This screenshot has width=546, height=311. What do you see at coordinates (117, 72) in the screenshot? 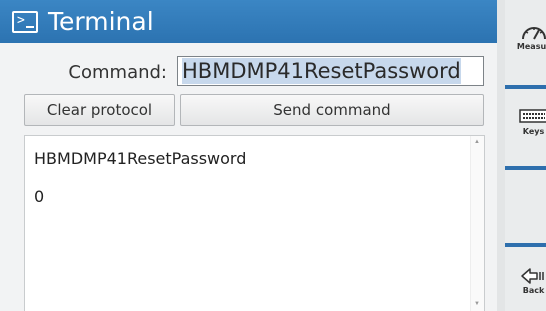
I see `command-label: Command:` at bounding box center [117, 72].